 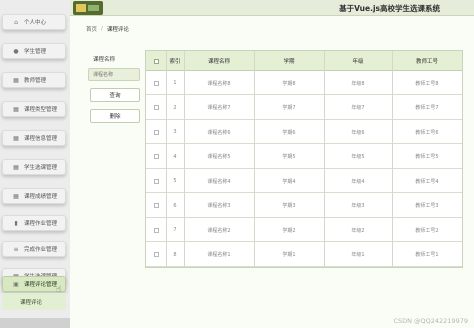 What do you see at coordinates (304, 108) in the screenshot?
I see `table-row: 2 课程名称7 学期7 年级7 教师工号7` at bounding box center [304, 108].